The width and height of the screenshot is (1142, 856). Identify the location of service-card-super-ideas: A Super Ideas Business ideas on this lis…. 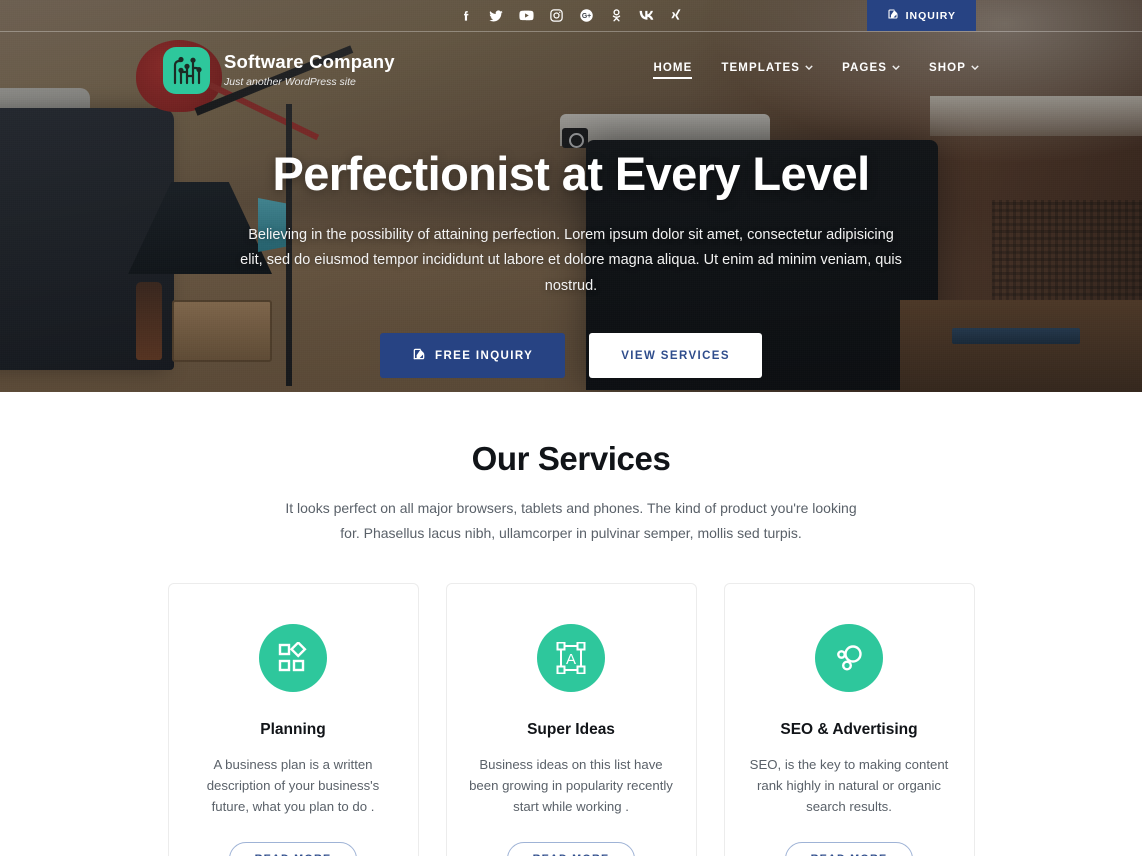
(571, 719).